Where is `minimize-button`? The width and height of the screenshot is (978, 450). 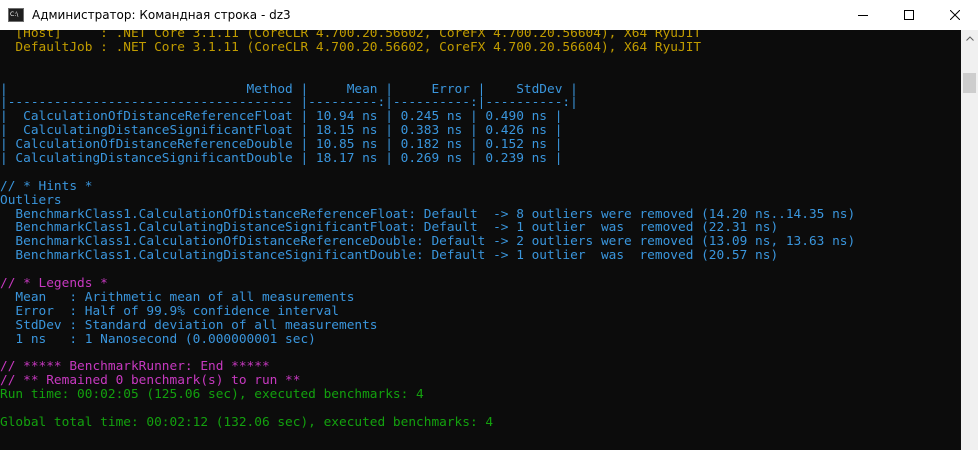
minimize-button is located at coordinates (863, 15).